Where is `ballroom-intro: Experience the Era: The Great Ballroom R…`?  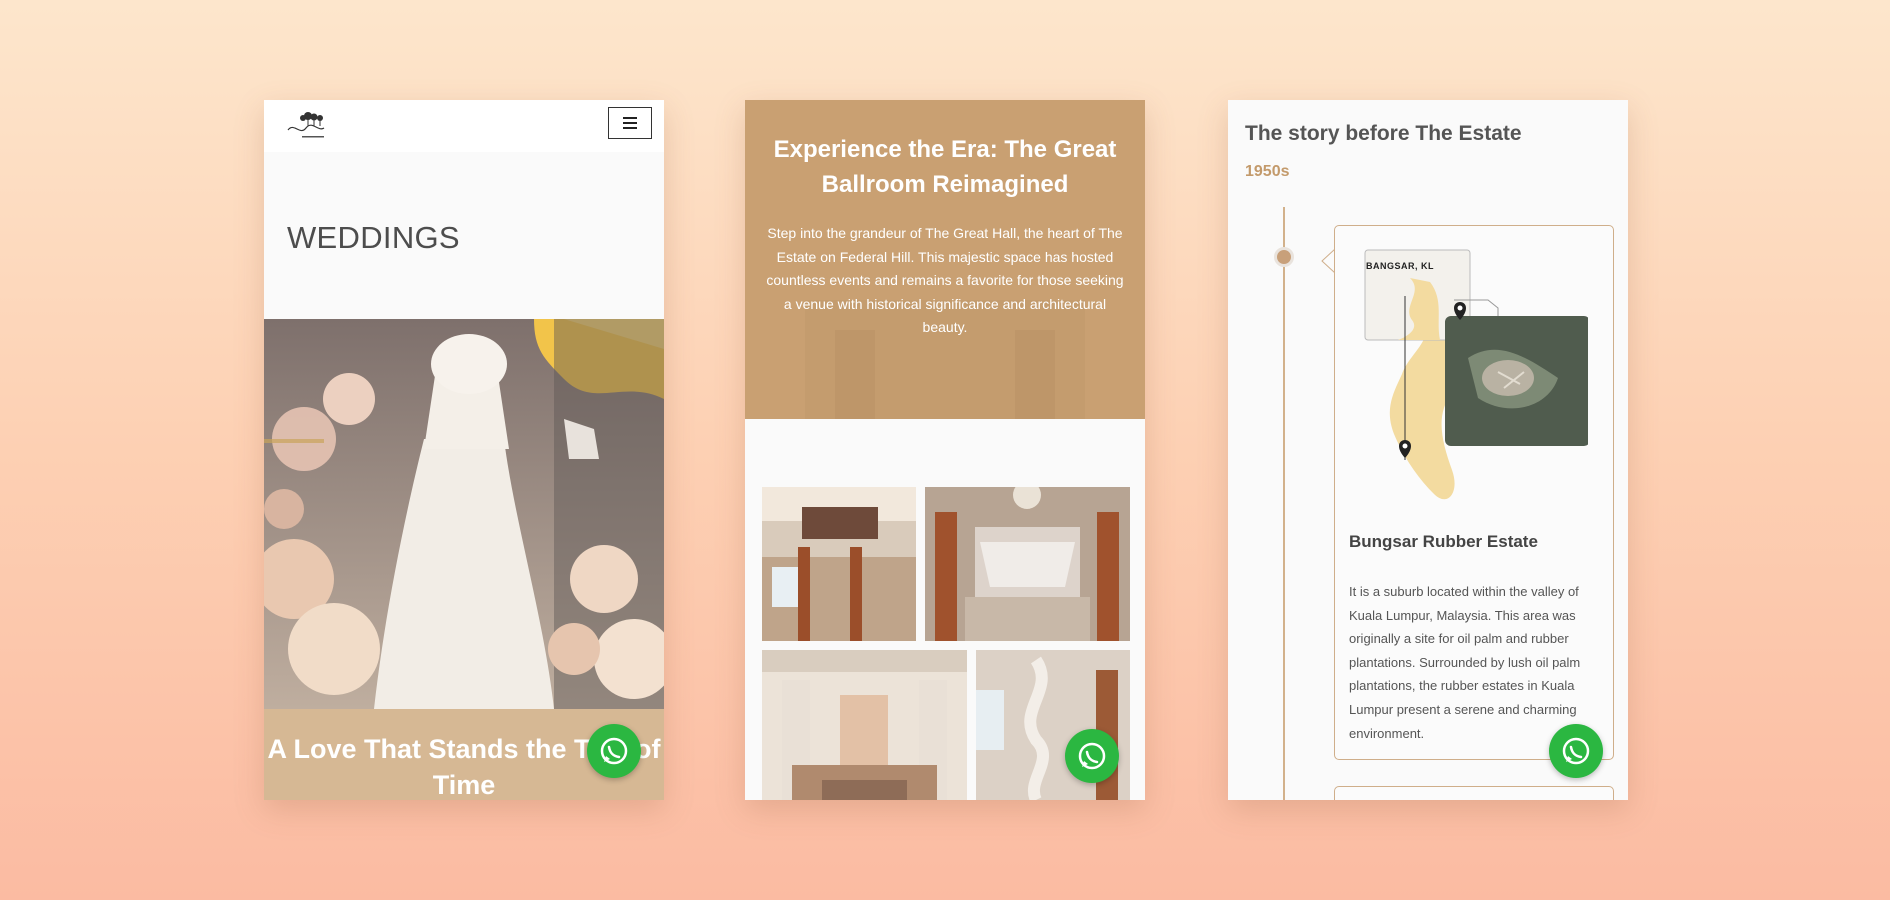
ballroom-intro: Experience the Era: The Great Ballroom R… is located at coordinates (945, 259).